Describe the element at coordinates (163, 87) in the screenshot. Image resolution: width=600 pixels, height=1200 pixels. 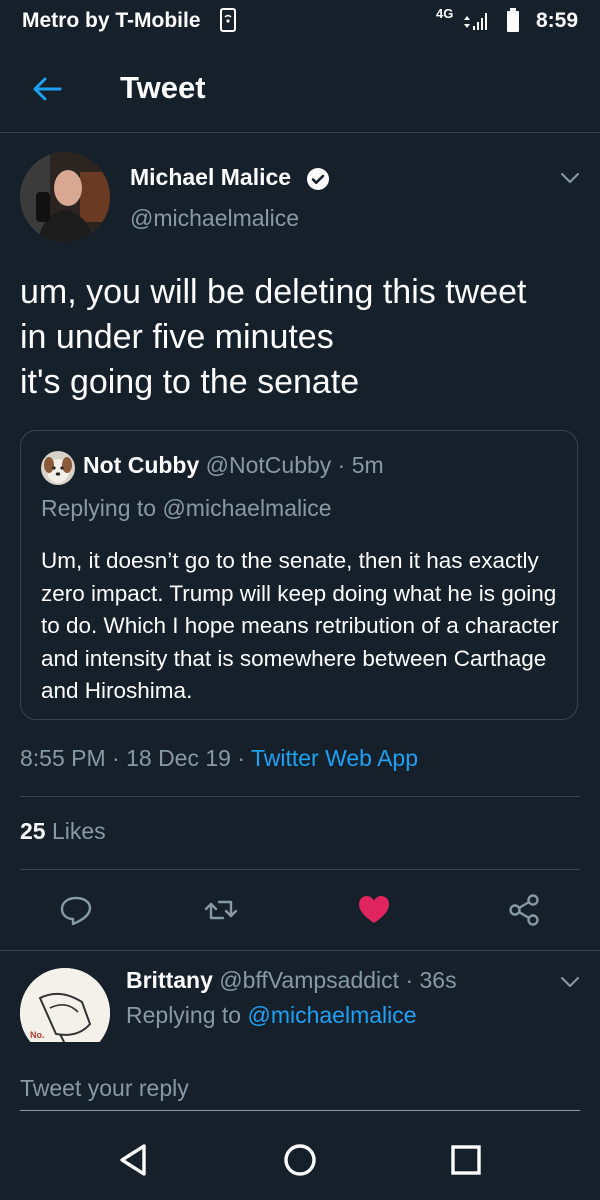
I see `page-title: Tweet` at that location.